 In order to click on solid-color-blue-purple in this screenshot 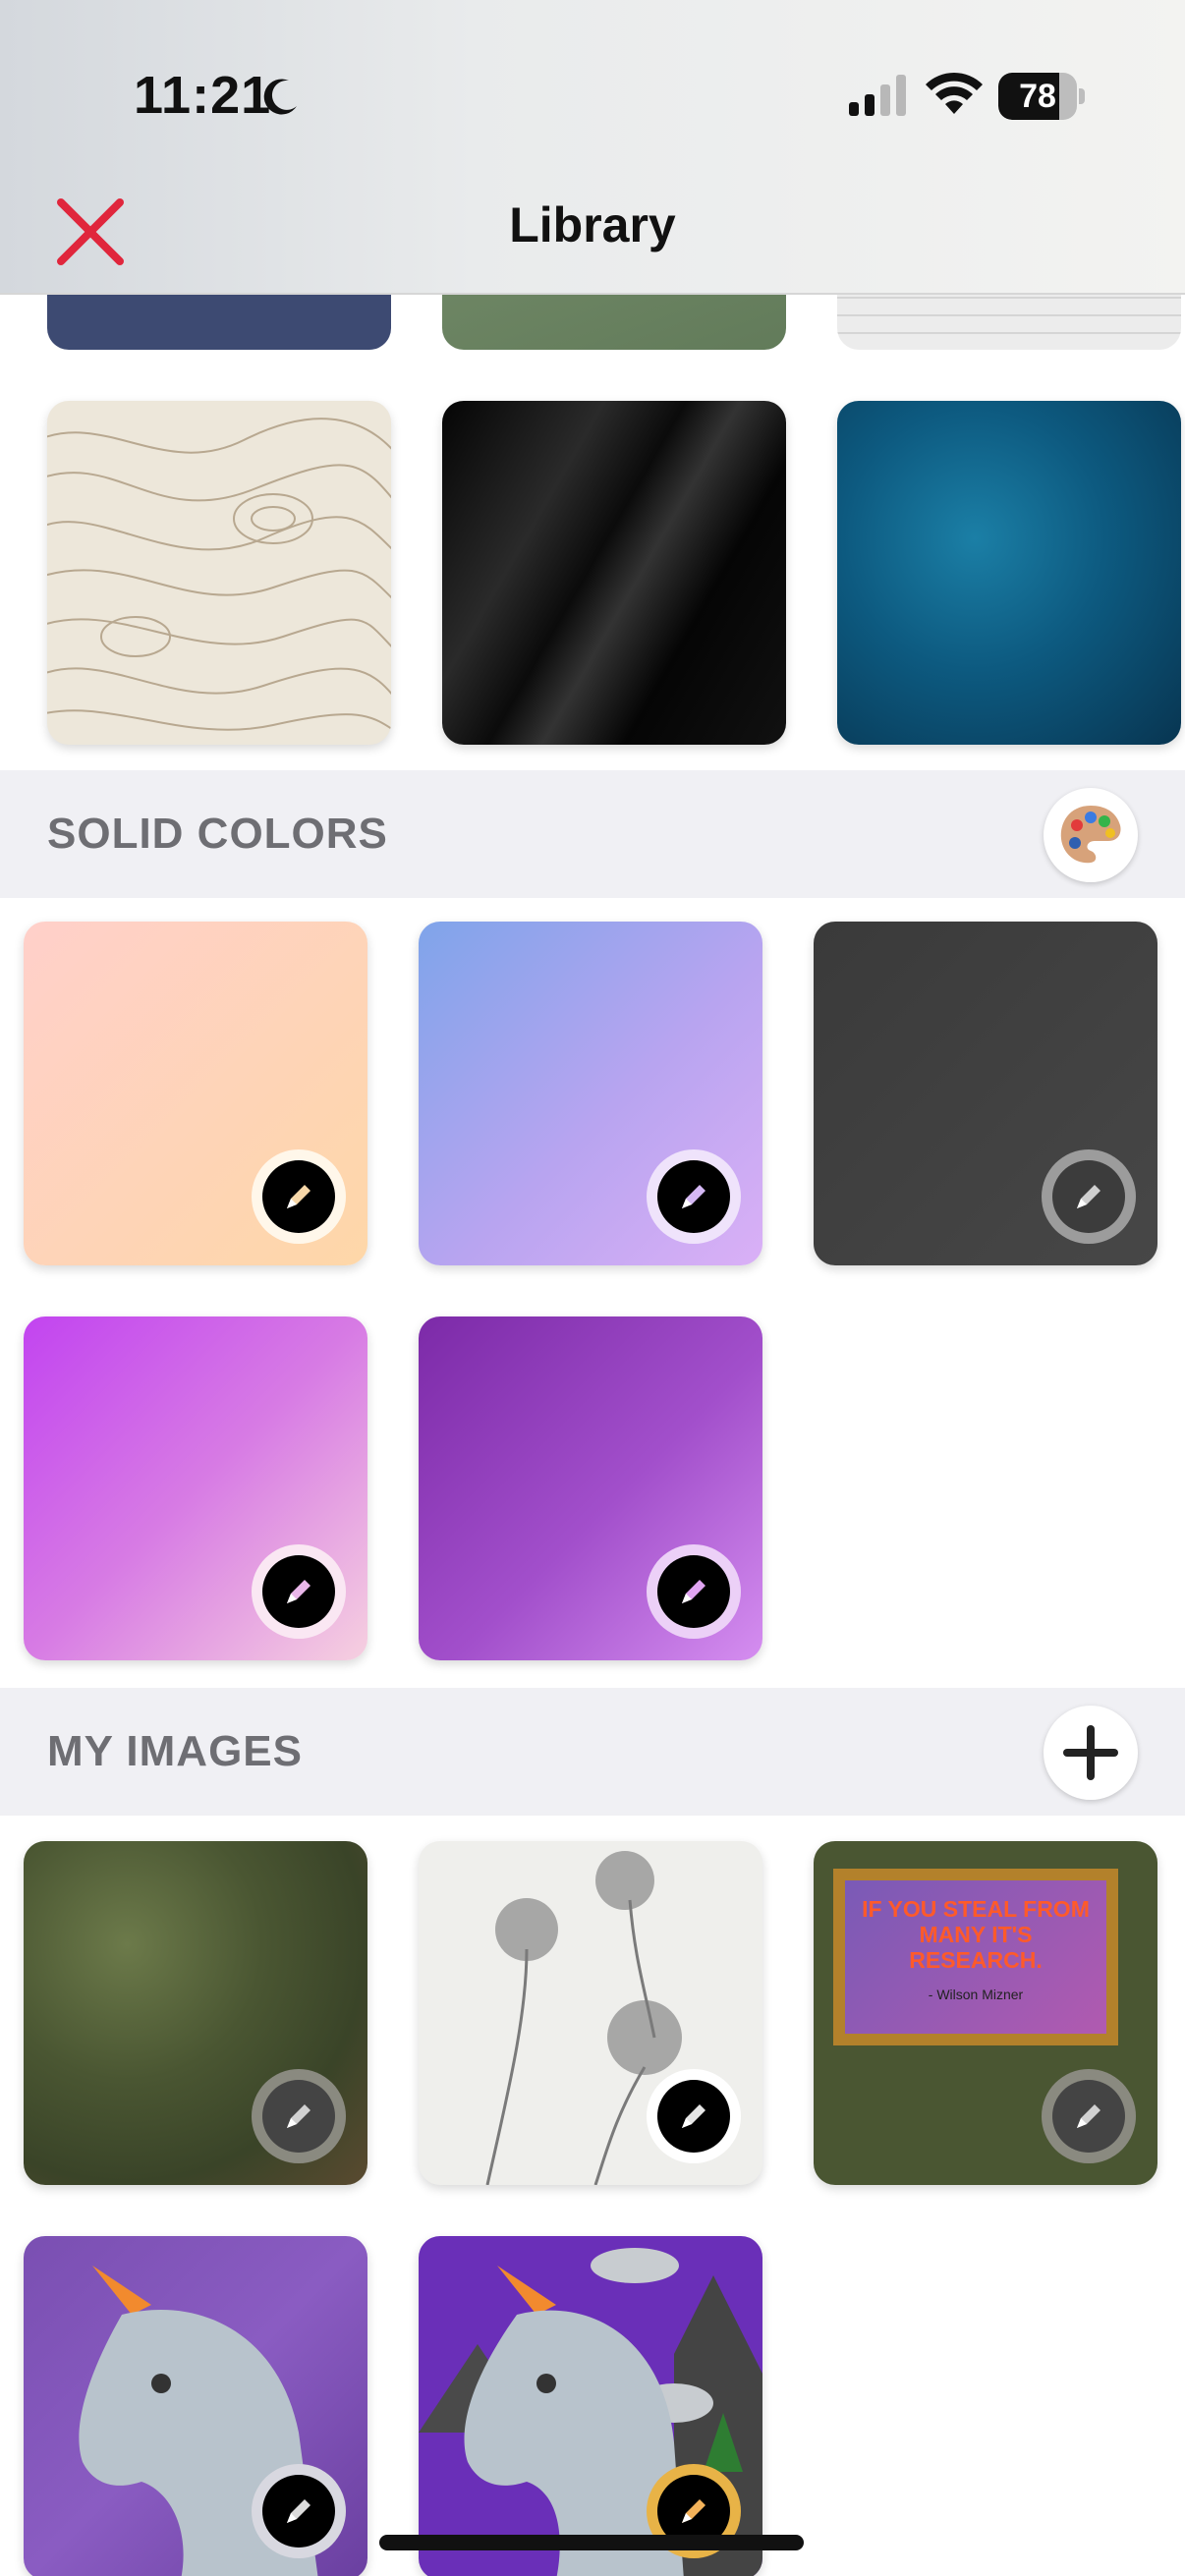, I will do `click(591, 1093)`.